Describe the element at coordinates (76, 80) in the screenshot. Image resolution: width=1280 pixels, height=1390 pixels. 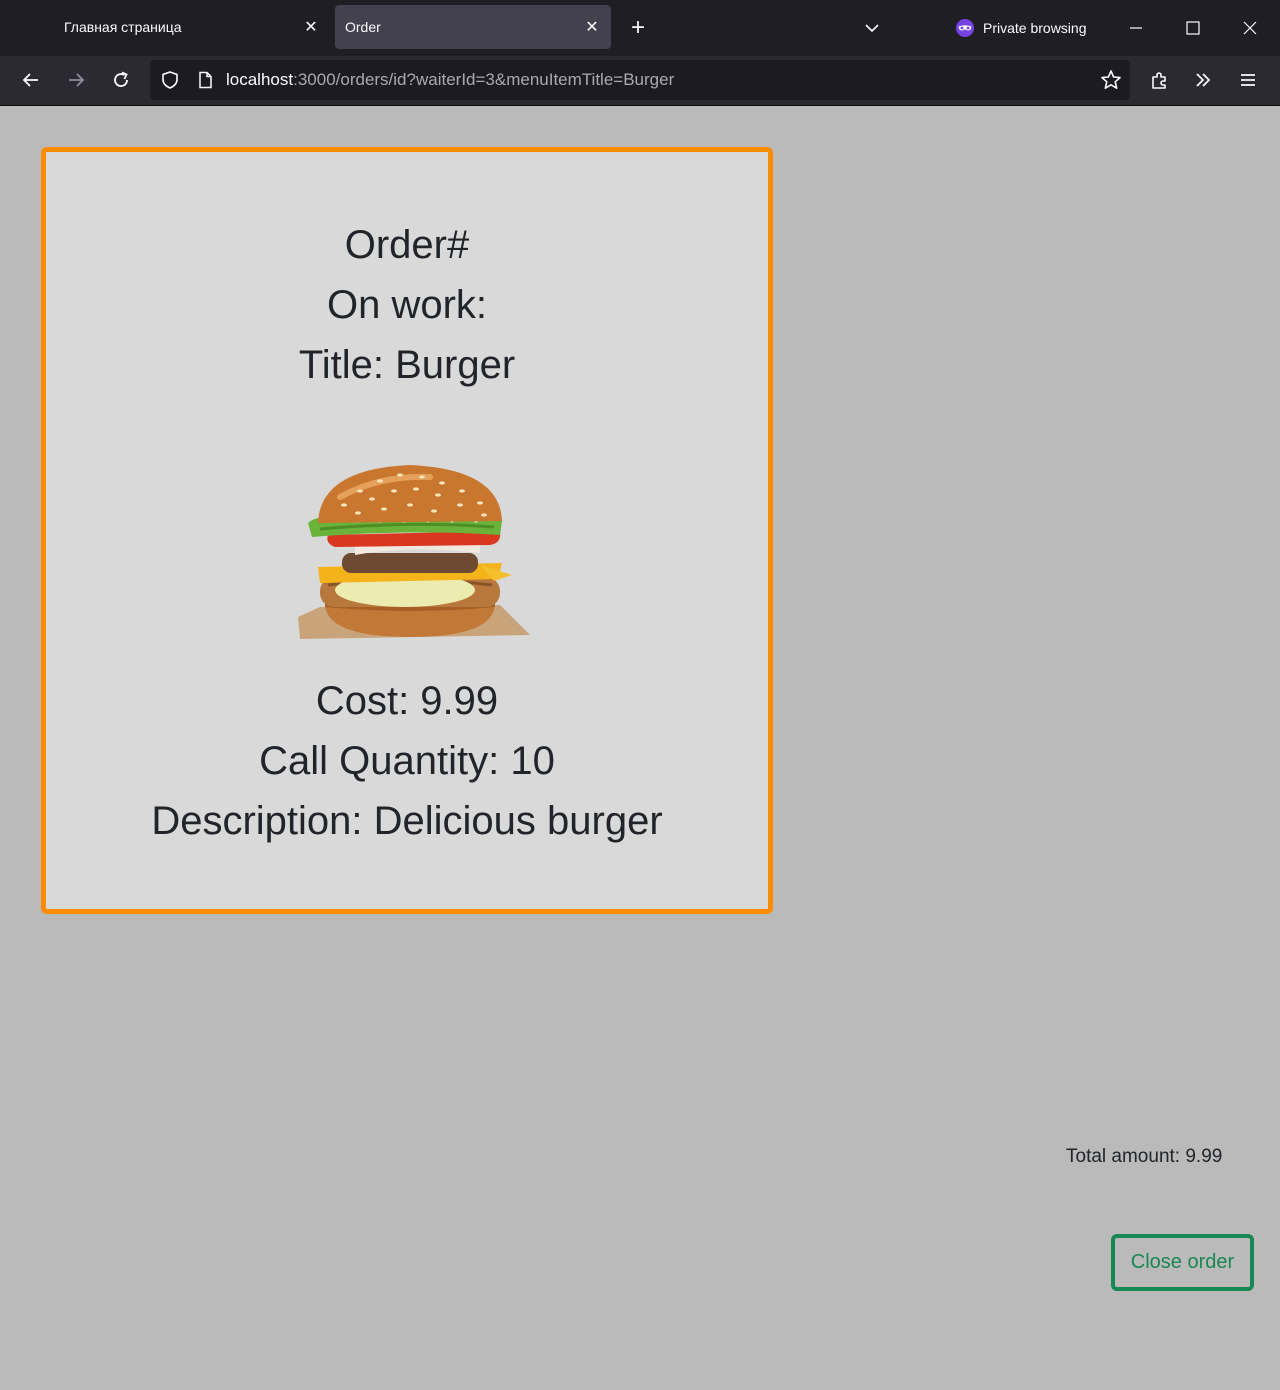
I see `forward-arrow-icon` at that location.